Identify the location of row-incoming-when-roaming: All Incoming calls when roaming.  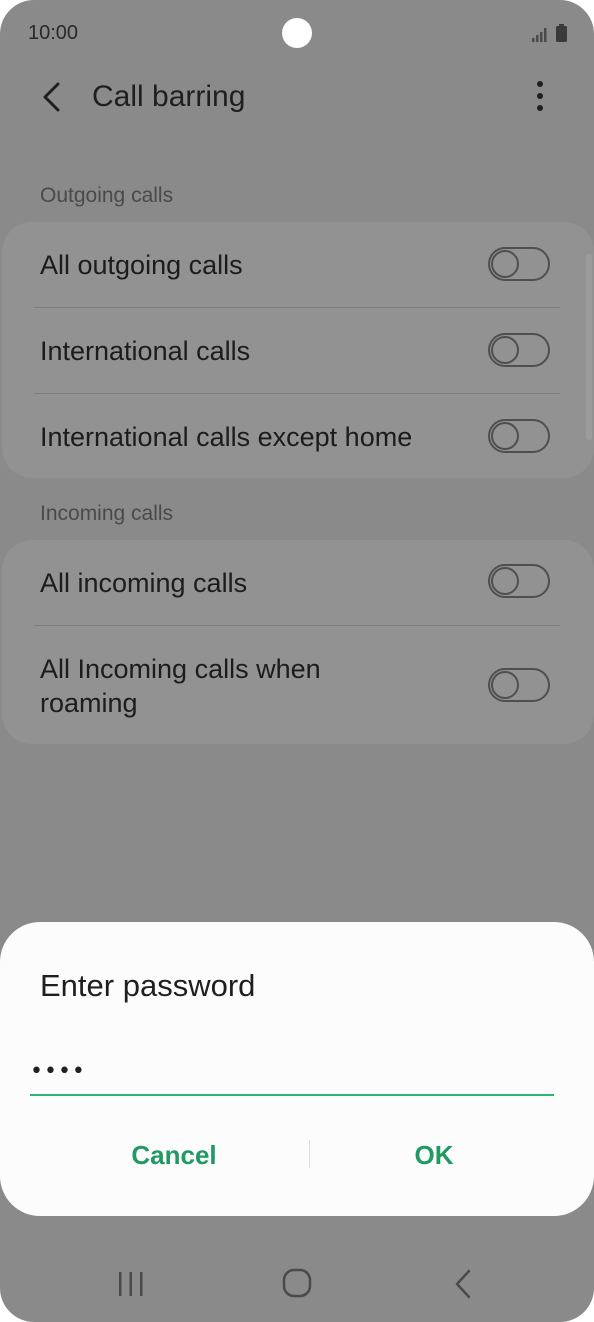
(298, 685).